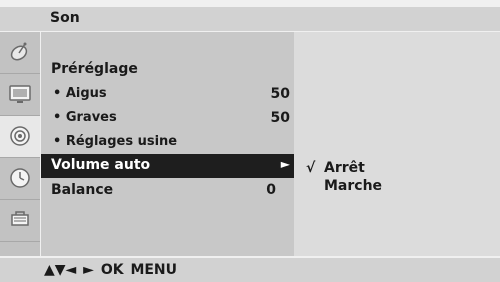 The image size is (500, 282). I want to click on menu-item-label: • Réglages usine, so click(115, 141).